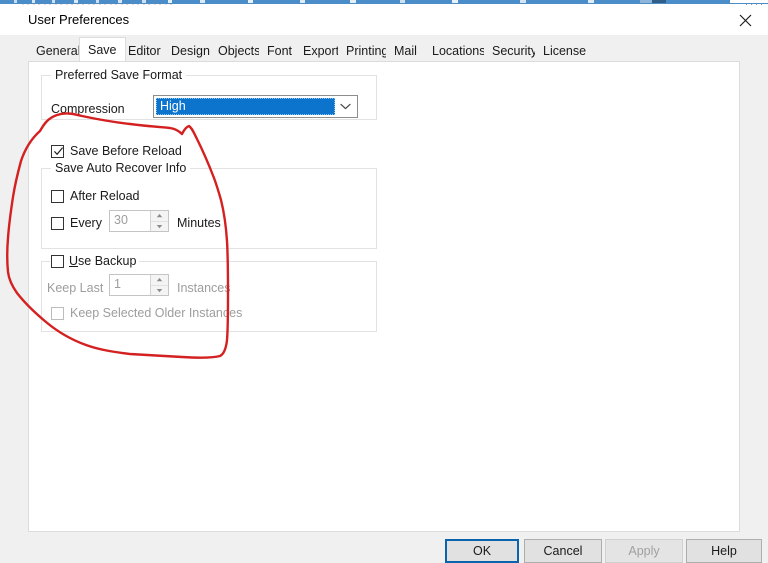  I want to click on tab-license: License, so click(565, 51).